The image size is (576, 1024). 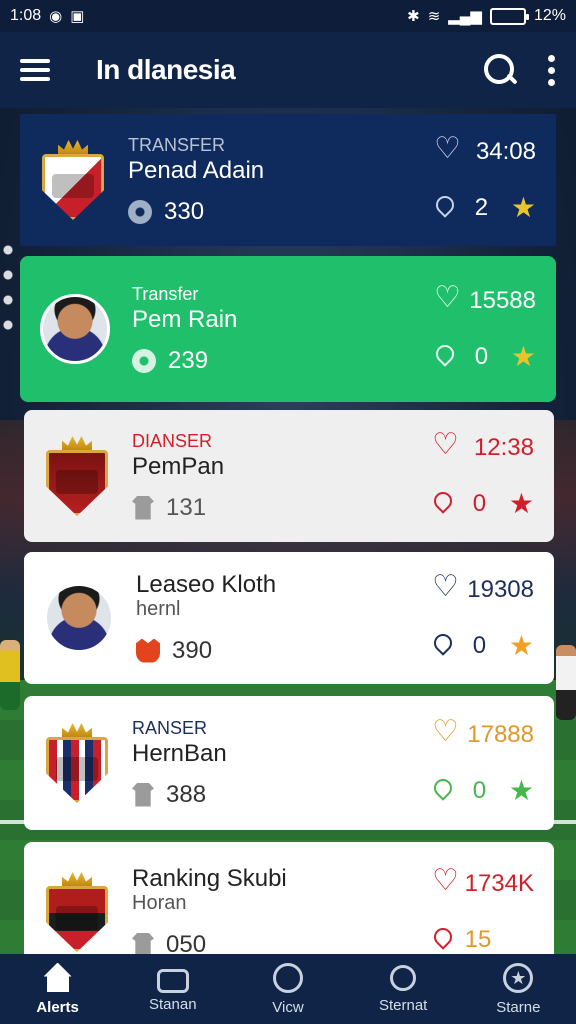 What do you see at coordinates (500, 70) in the screenshot?
I see `search-icon` at bounding box center [500, 70].